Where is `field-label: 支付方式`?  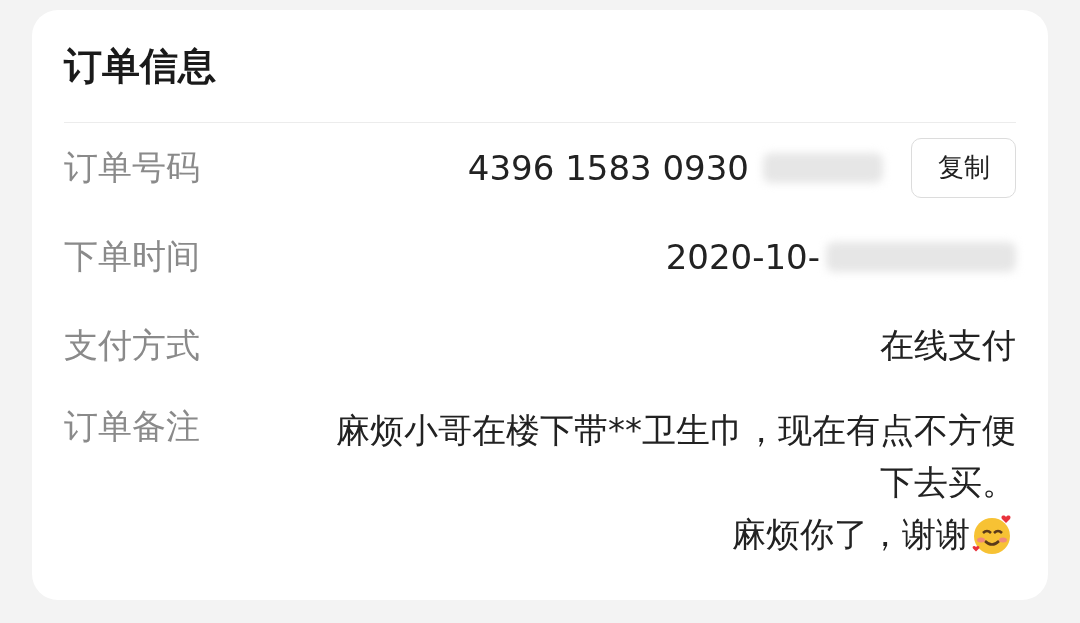 field-label: 支付方式 is located at coordinates (132, 345).